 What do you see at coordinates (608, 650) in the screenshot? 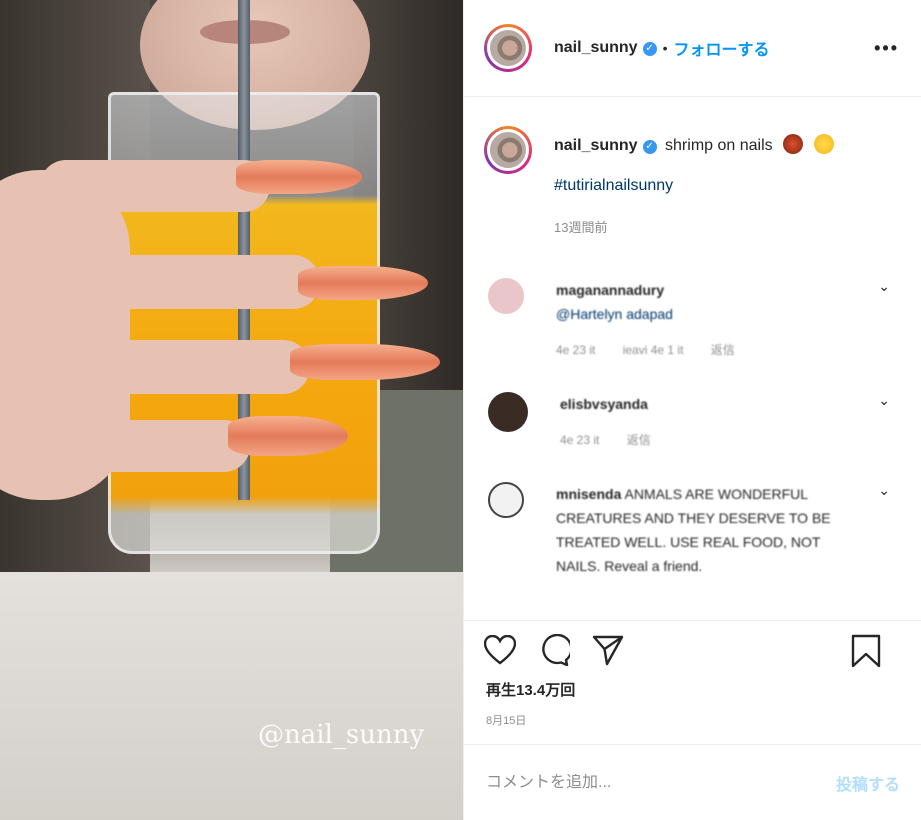
I see `share-icon` at bounding box center [608, 650].